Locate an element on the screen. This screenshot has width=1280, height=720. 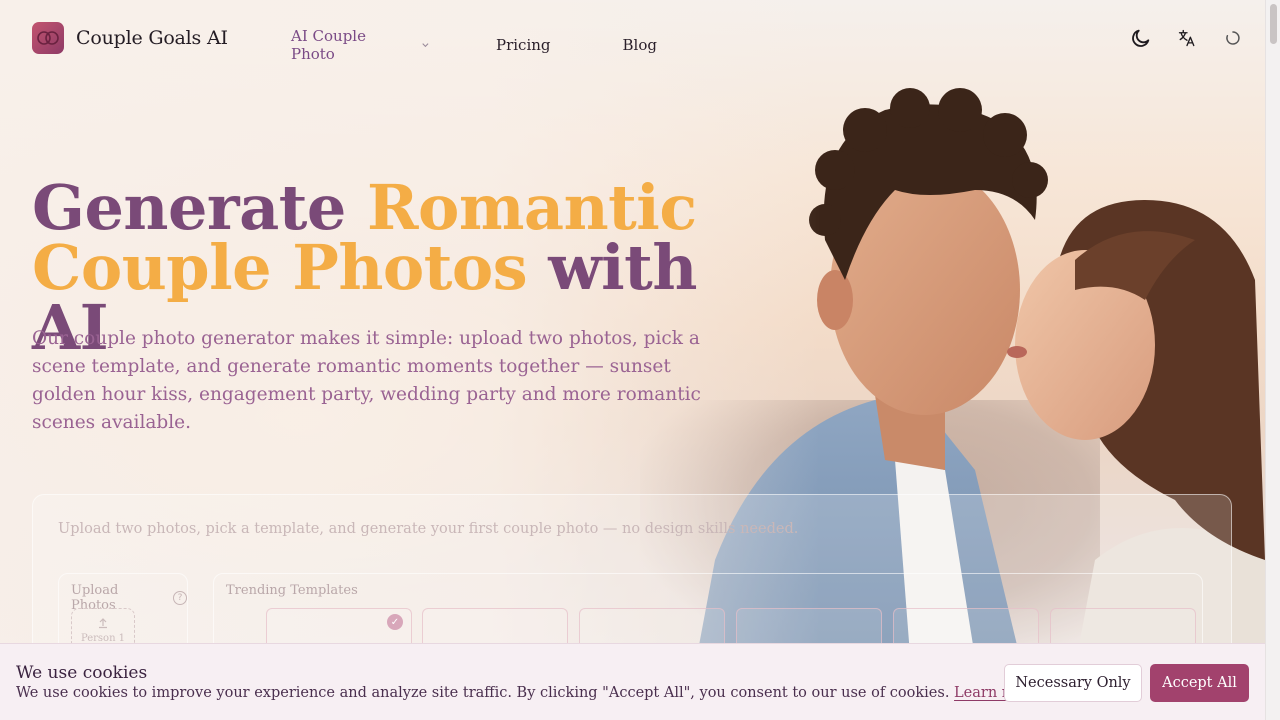
cookie-title: We use cookies is located at coordinates (82, 673).